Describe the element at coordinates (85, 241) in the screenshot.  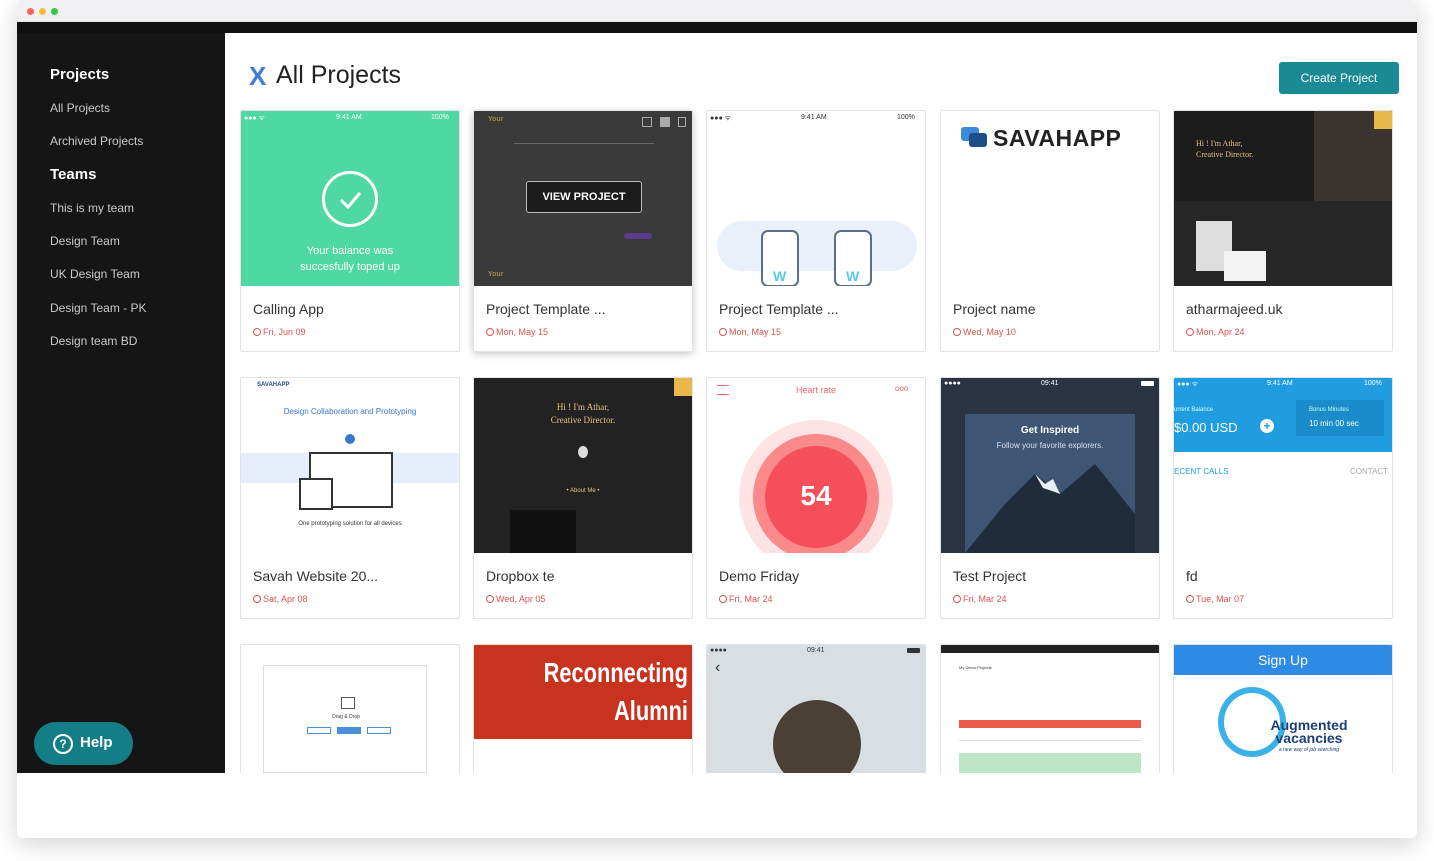
I see `sidebar-team-item: Design Team` at that location.